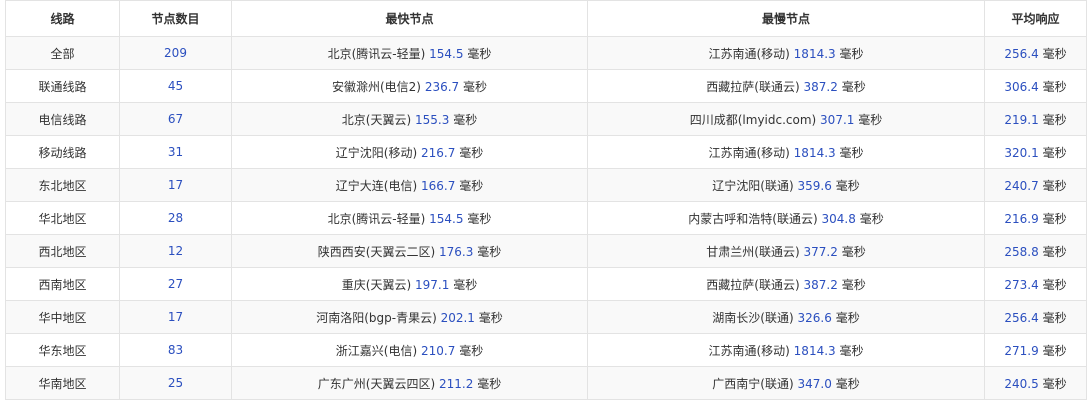 The width and height of the screenshot is (1090, 408). I want to click on average-cell: 219.1 毫秒, so click(1035, 119).